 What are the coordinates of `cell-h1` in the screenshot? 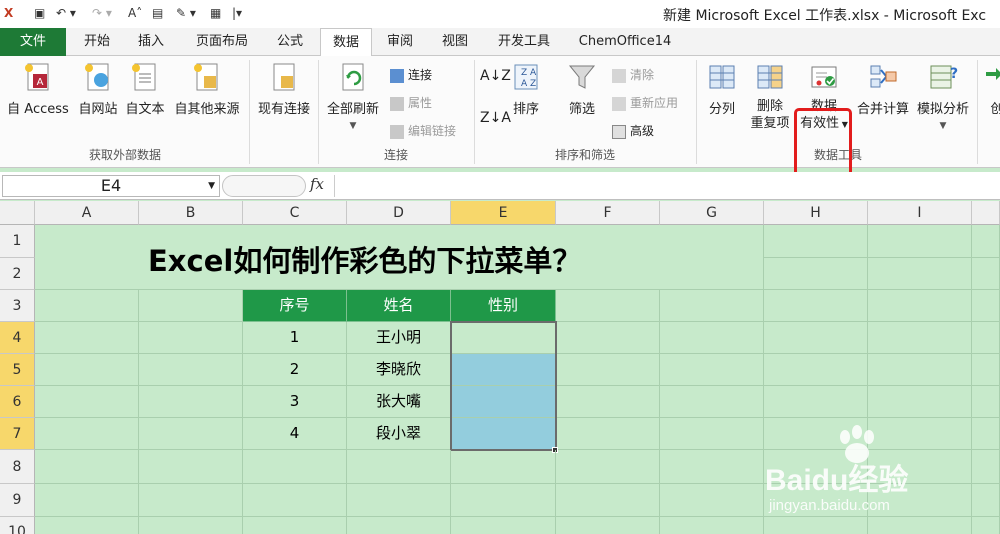 It's located at (816, 241).